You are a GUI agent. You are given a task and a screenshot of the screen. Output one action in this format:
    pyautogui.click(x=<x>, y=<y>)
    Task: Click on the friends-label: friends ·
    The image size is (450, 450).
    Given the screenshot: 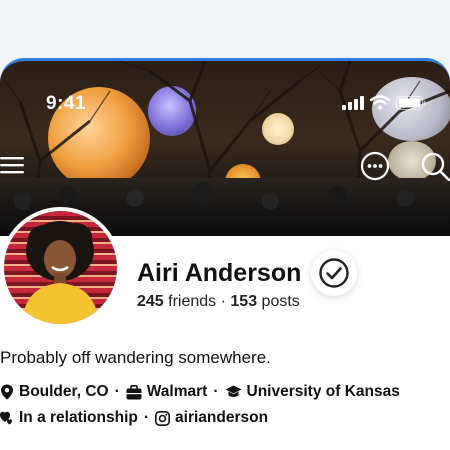 What is the action you would take?
    pyautogui.click(x=197, y=301)
    